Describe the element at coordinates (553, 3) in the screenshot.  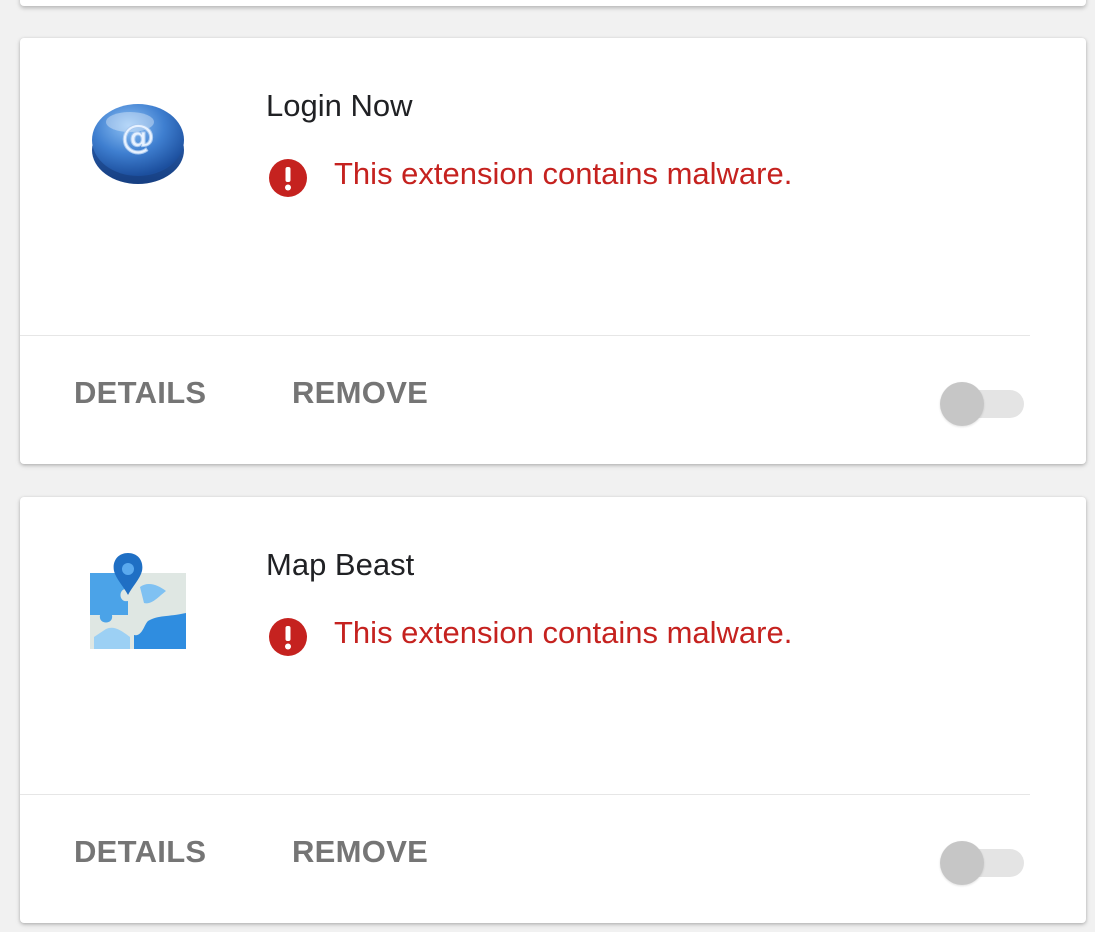
I see `previous-extension-card-edge` at that location.